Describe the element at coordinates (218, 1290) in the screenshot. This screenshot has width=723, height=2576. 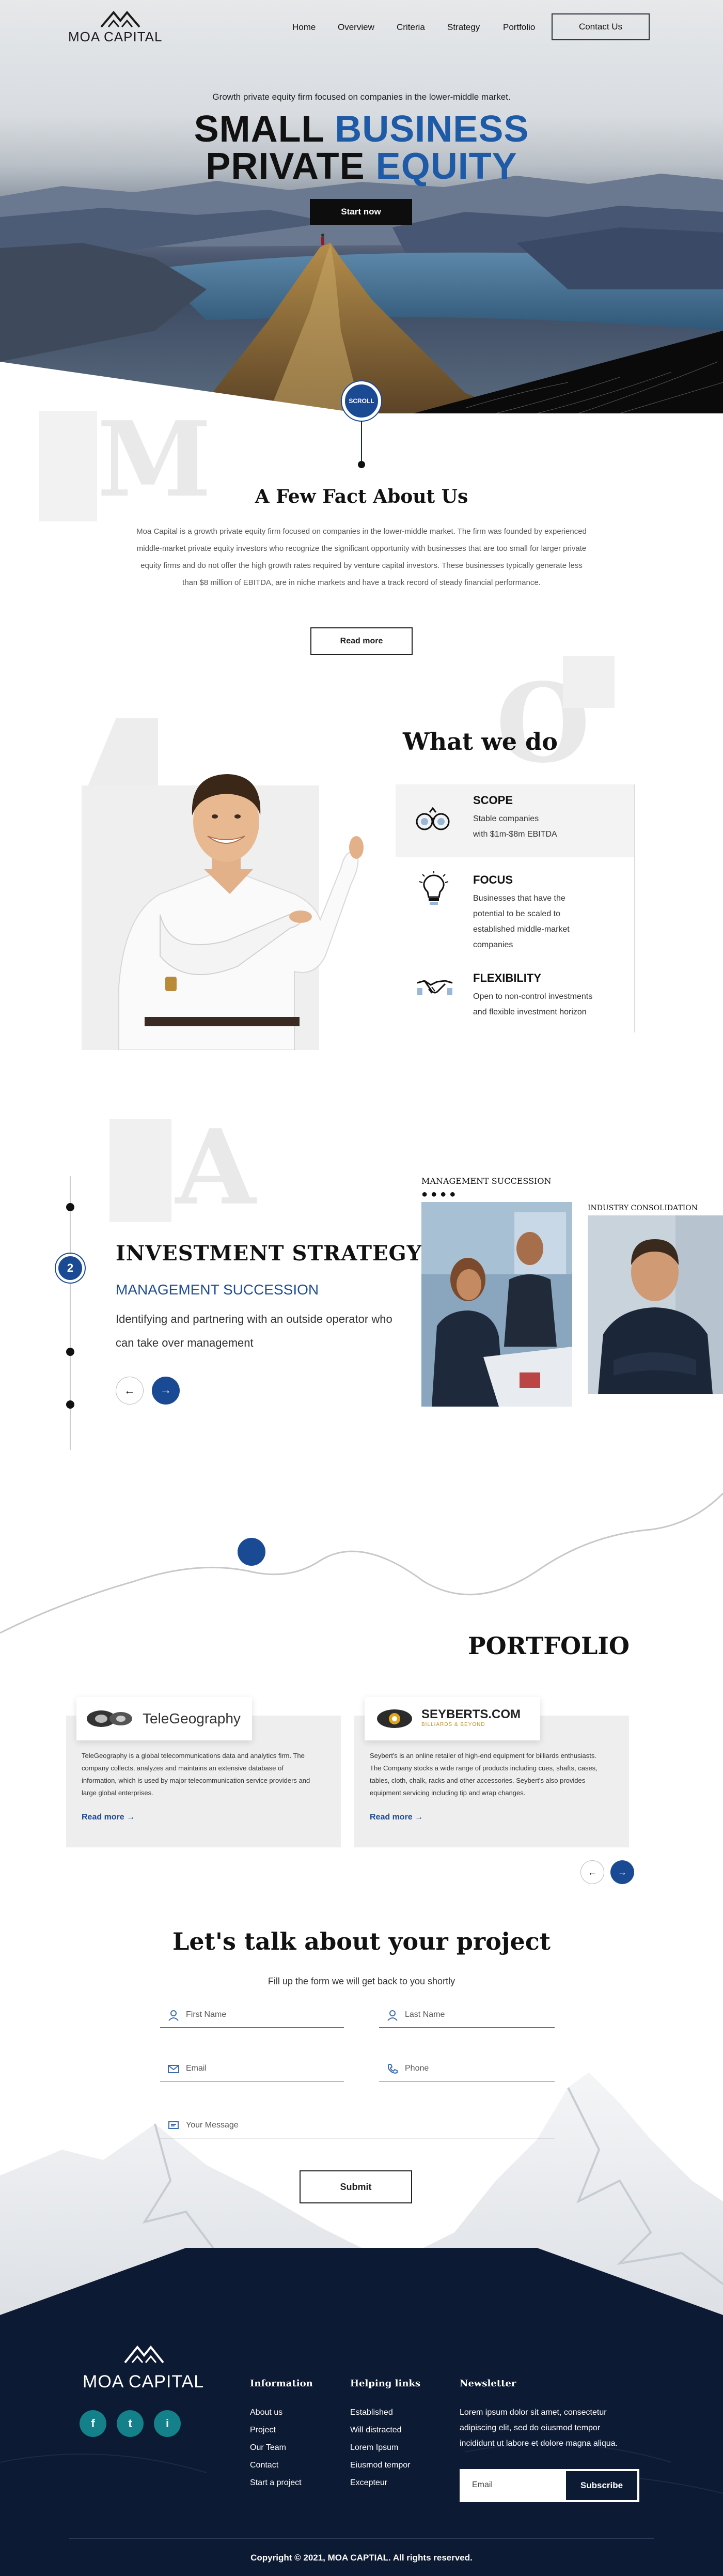
I see `strategy-subtitle: MANAGEMENT SUCCESSION` at that location.